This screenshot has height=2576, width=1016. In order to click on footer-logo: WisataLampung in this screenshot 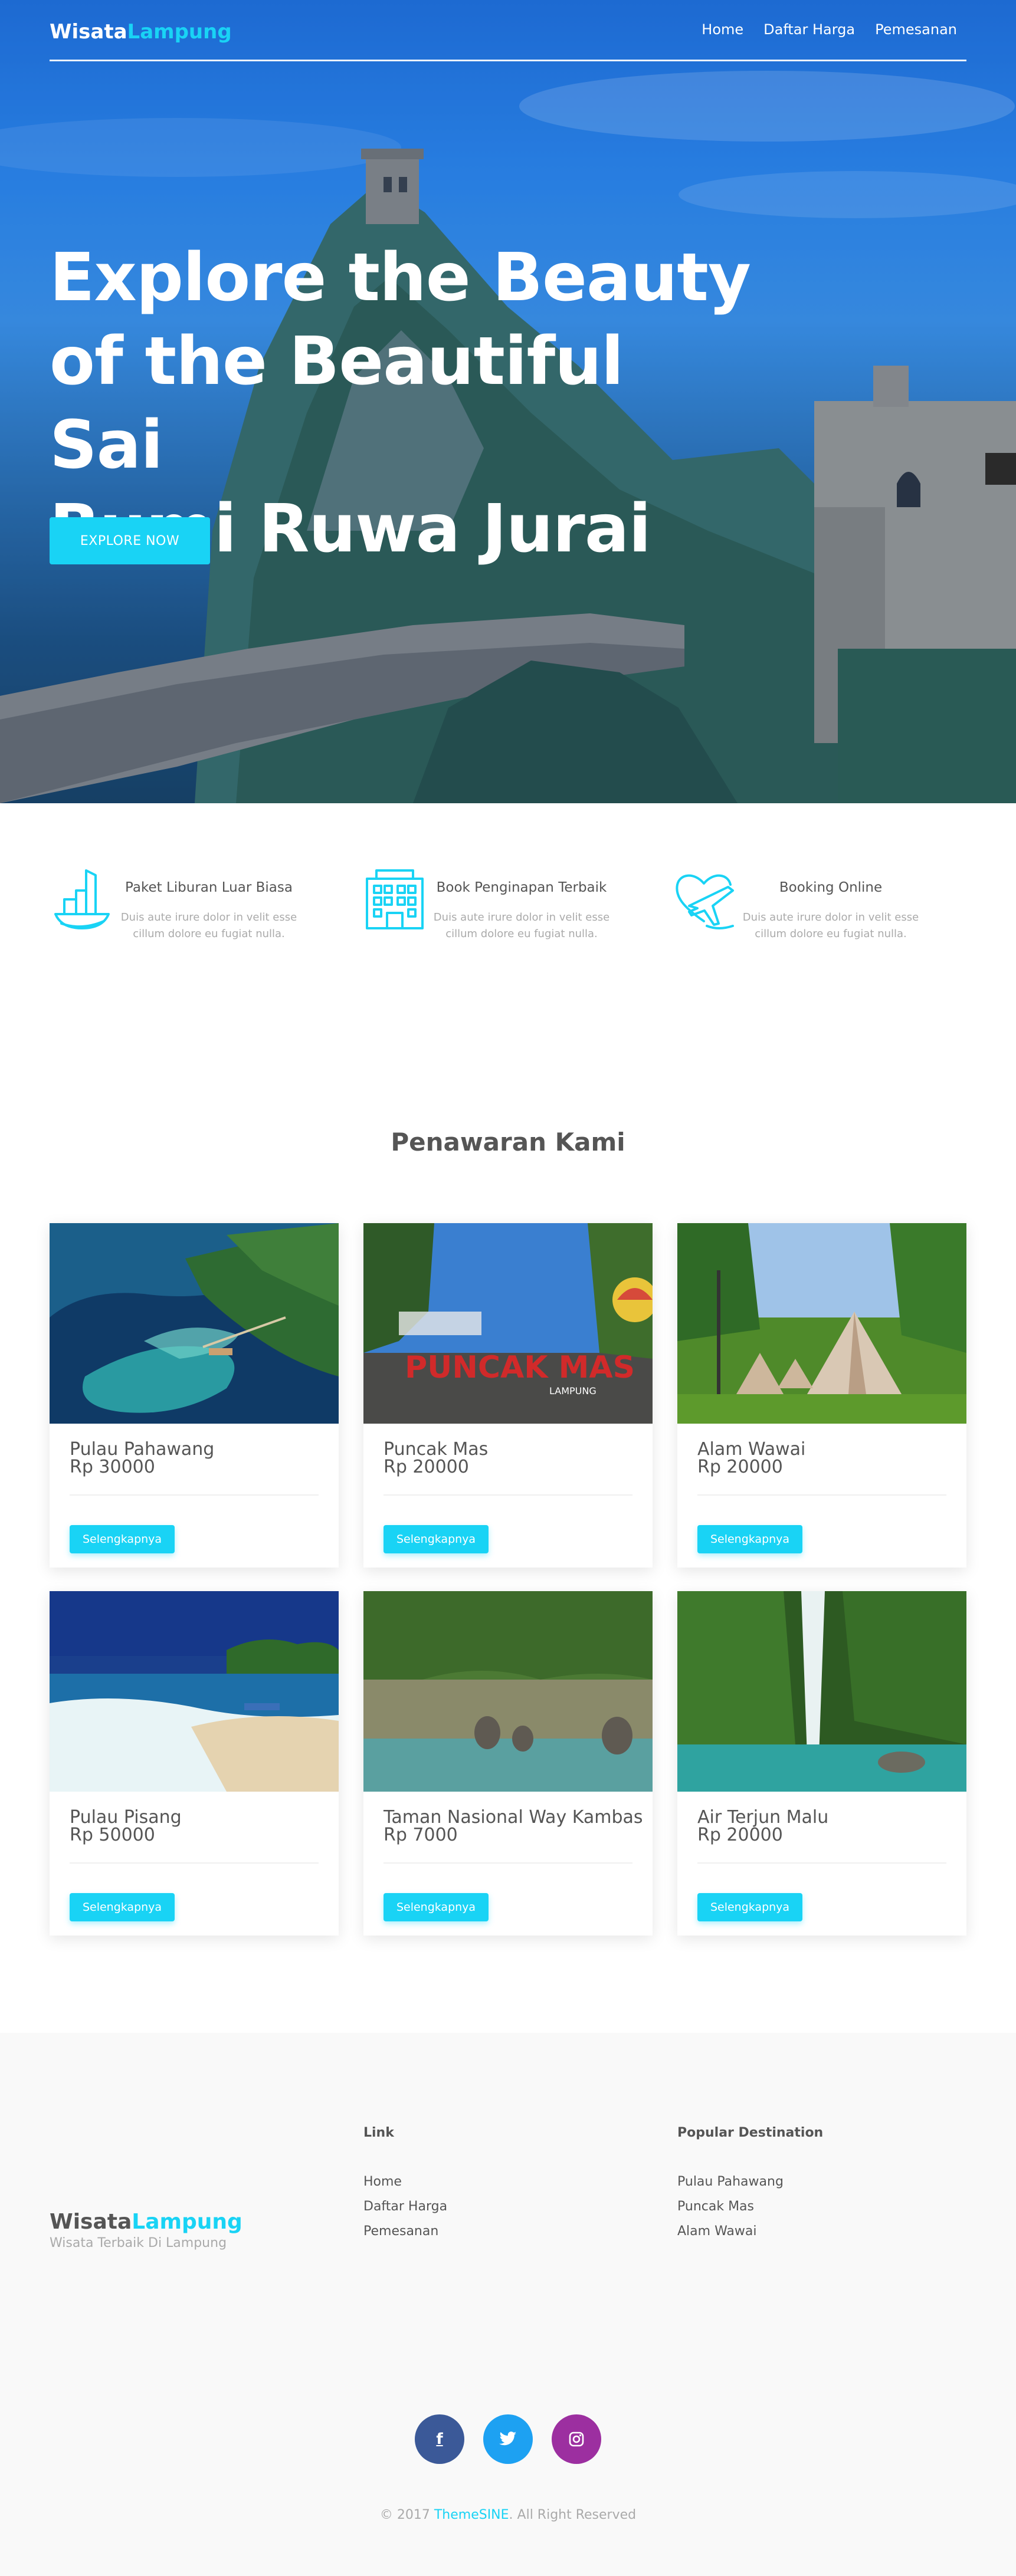, I will do `click(146, 2222)`.